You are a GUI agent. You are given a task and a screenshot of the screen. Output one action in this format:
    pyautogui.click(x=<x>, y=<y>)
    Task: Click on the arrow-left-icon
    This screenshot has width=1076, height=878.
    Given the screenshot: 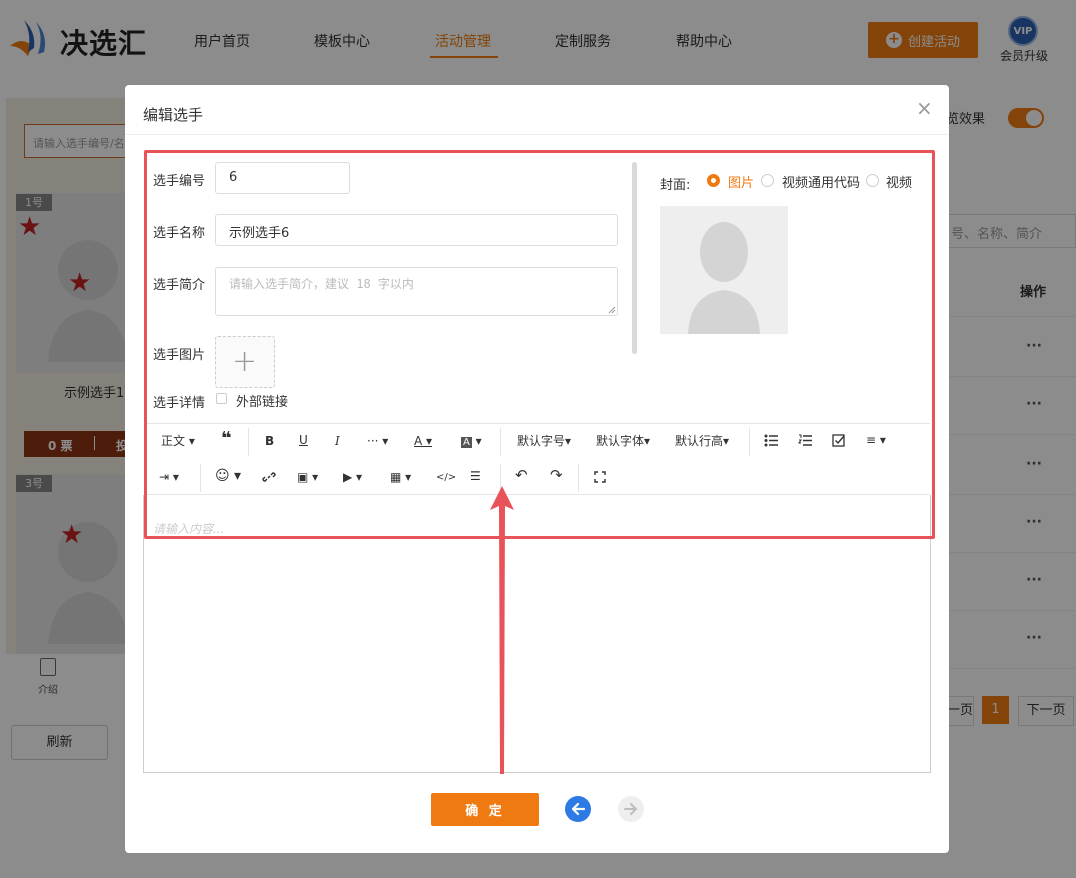 What is the action you would take?
    pyautogui.click(x=578, y=809)
    